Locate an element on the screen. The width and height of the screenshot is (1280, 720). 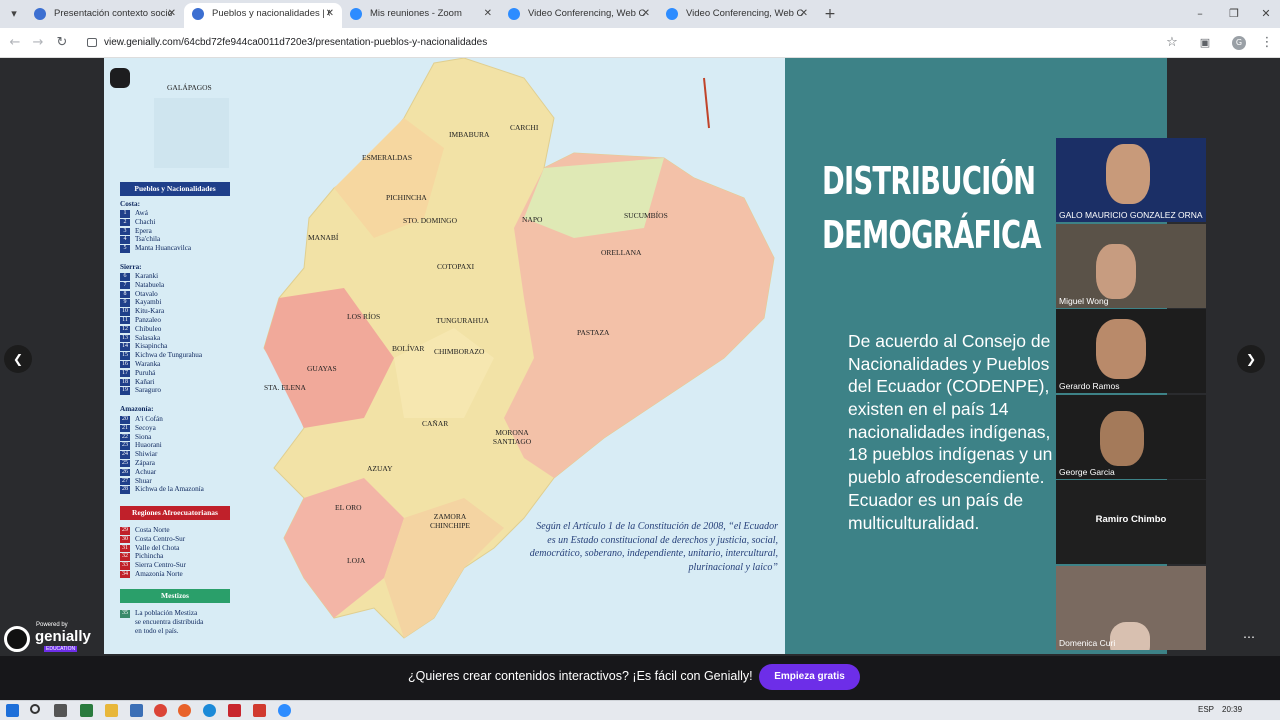
back-icon: ← is located at coordinates (15, 43).